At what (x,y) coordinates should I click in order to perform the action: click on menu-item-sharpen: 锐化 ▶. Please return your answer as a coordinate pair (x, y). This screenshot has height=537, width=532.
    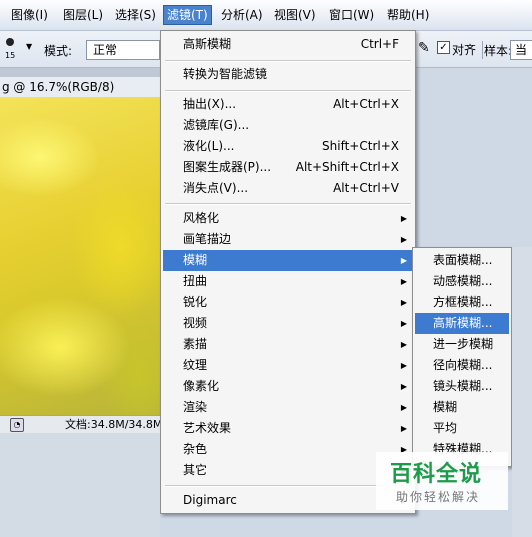
    Looking at the image, I should click on (288, 302).